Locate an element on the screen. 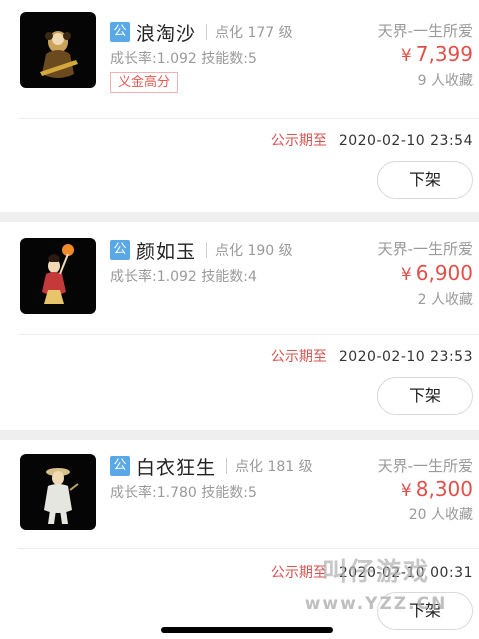 The width and height of the screenshot is (479, 639). deadline-time: 2020-02-10 23:53 is located at coordinates (405, 357).